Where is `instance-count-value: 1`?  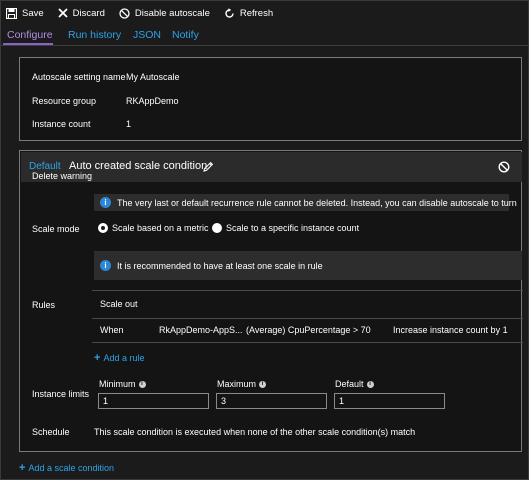 instance-count-value: 1 is located at coordinates (129, 124).